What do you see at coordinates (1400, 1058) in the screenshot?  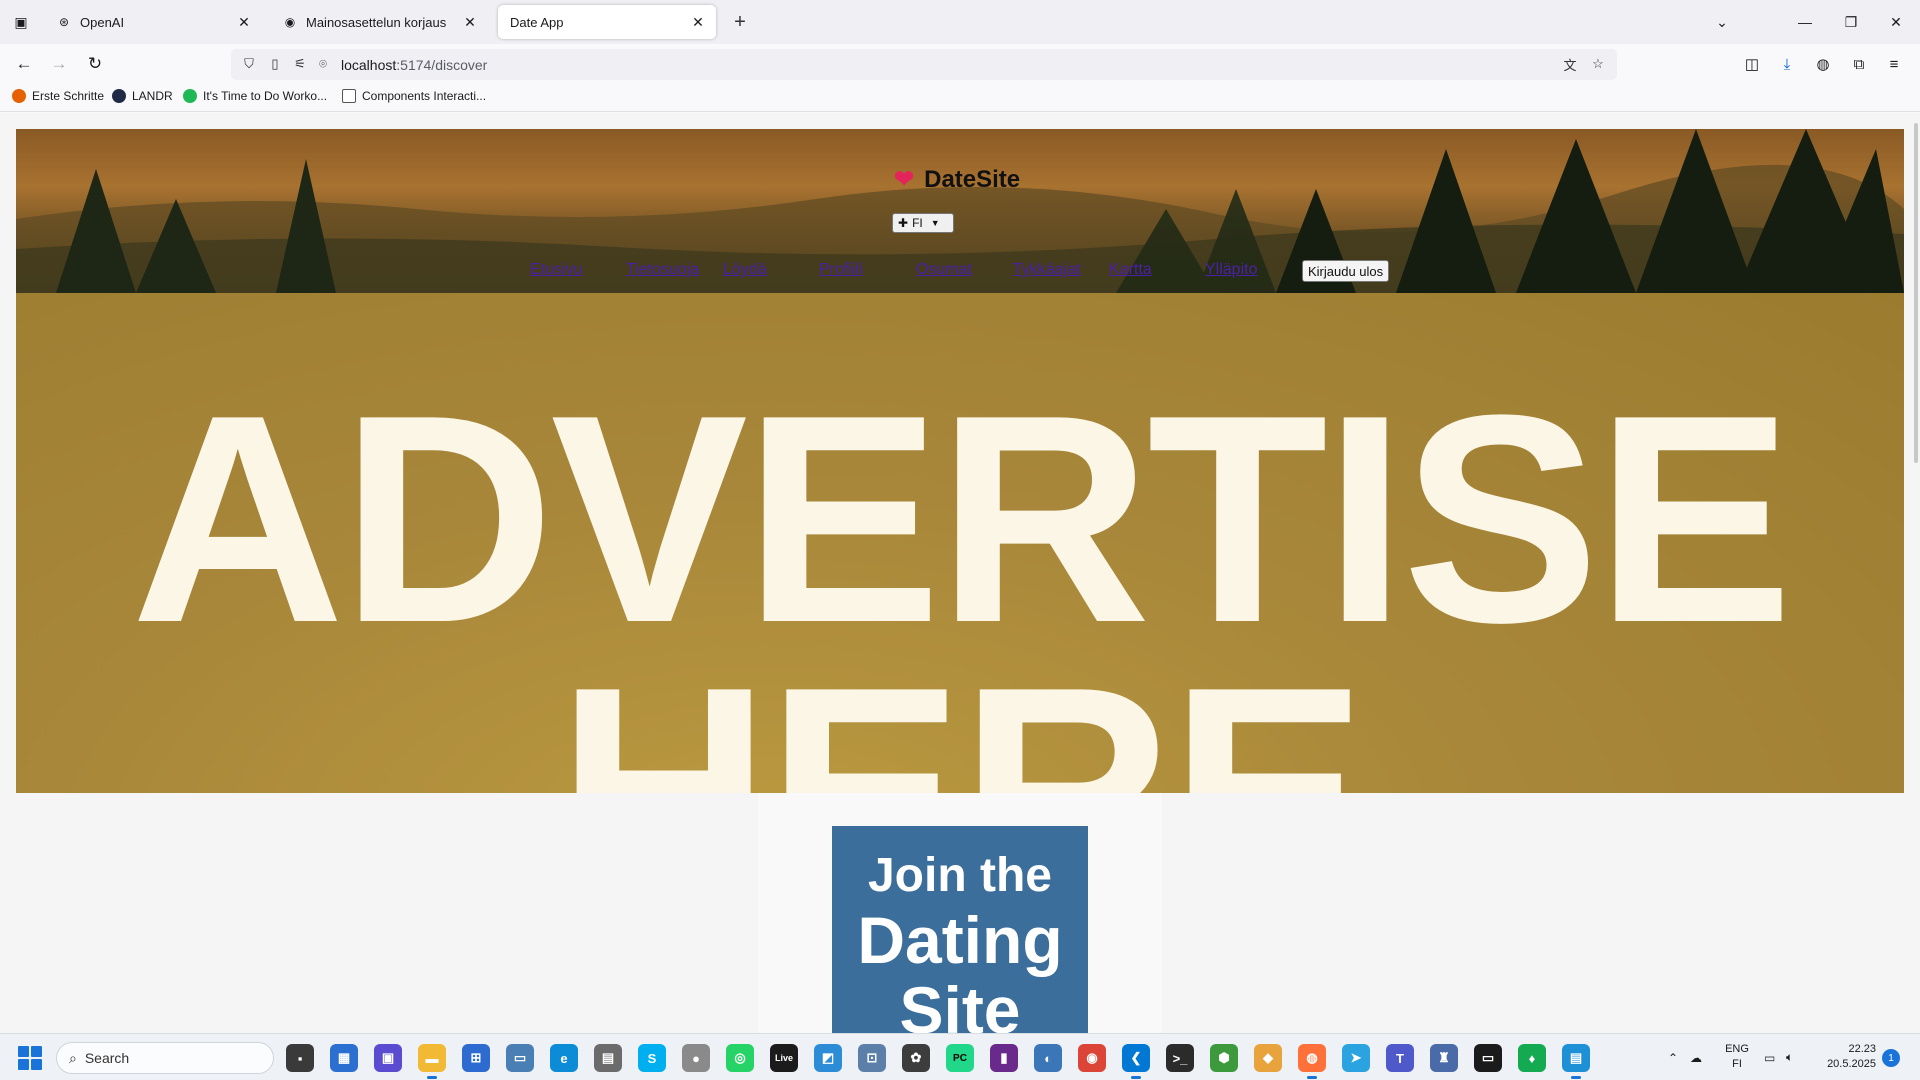 I see `teams-icon: T` at bounding box center [1400, 1058].